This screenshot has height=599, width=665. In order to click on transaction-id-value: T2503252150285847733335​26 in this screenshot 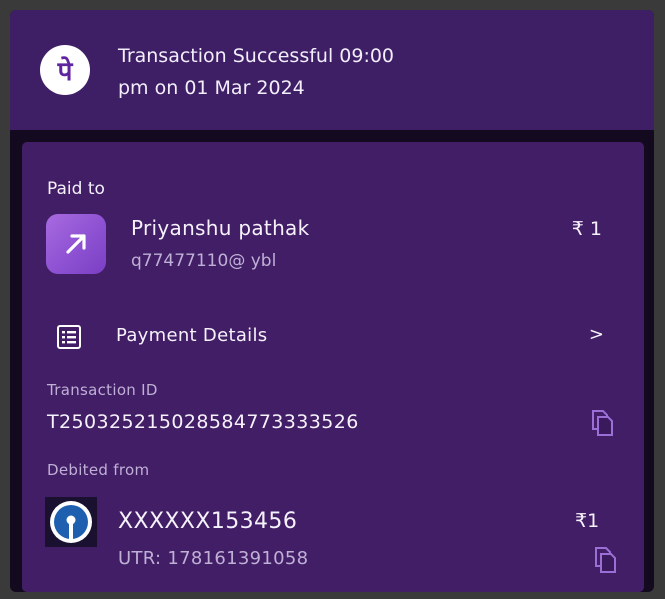, I will do `click(203, 422)`.